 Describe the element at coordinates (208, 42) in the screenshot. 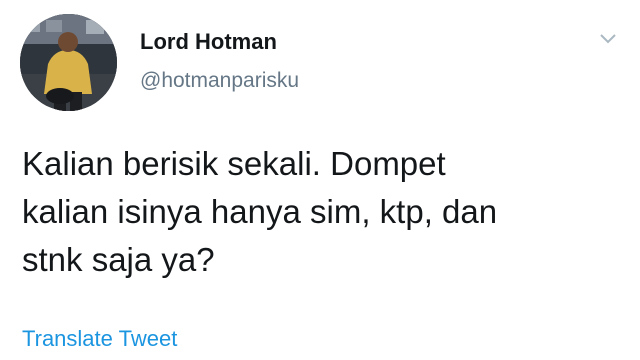

I see `author-name: Lord Hotman` at that location.